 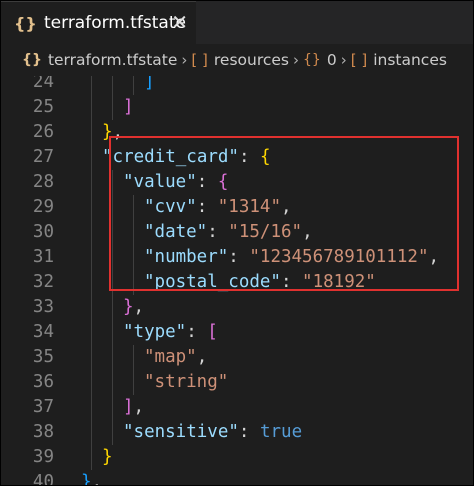 What do you see at coordinates (212, 282) in the screenshot?
I see `code-token: "postal_code"` at bounding box center [212, 282].